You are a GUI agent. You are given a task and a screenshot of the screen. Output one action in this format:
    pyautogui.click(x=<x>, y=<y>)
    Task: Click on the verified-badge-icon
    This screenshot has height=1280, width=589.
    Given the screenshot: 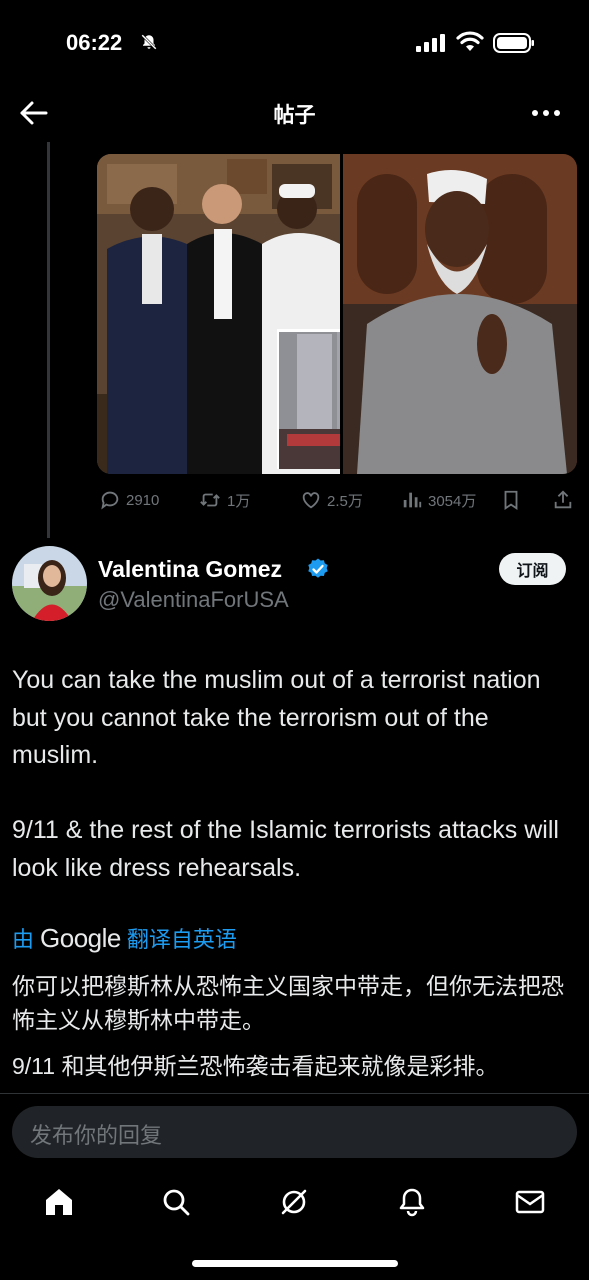 What is the action you would take?
    pyautogui.click(x=318, y=568)
    